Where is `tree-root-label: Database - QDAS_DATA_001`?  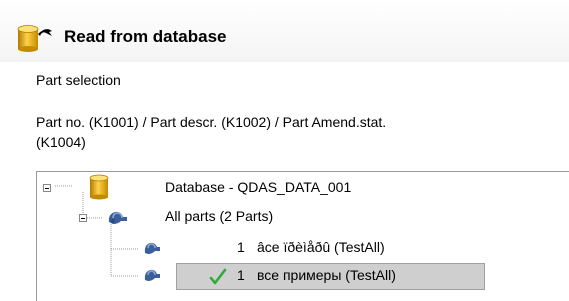
tree-root-label: Database - QDAS_DATA_001 is located at coordinates (258, 187).